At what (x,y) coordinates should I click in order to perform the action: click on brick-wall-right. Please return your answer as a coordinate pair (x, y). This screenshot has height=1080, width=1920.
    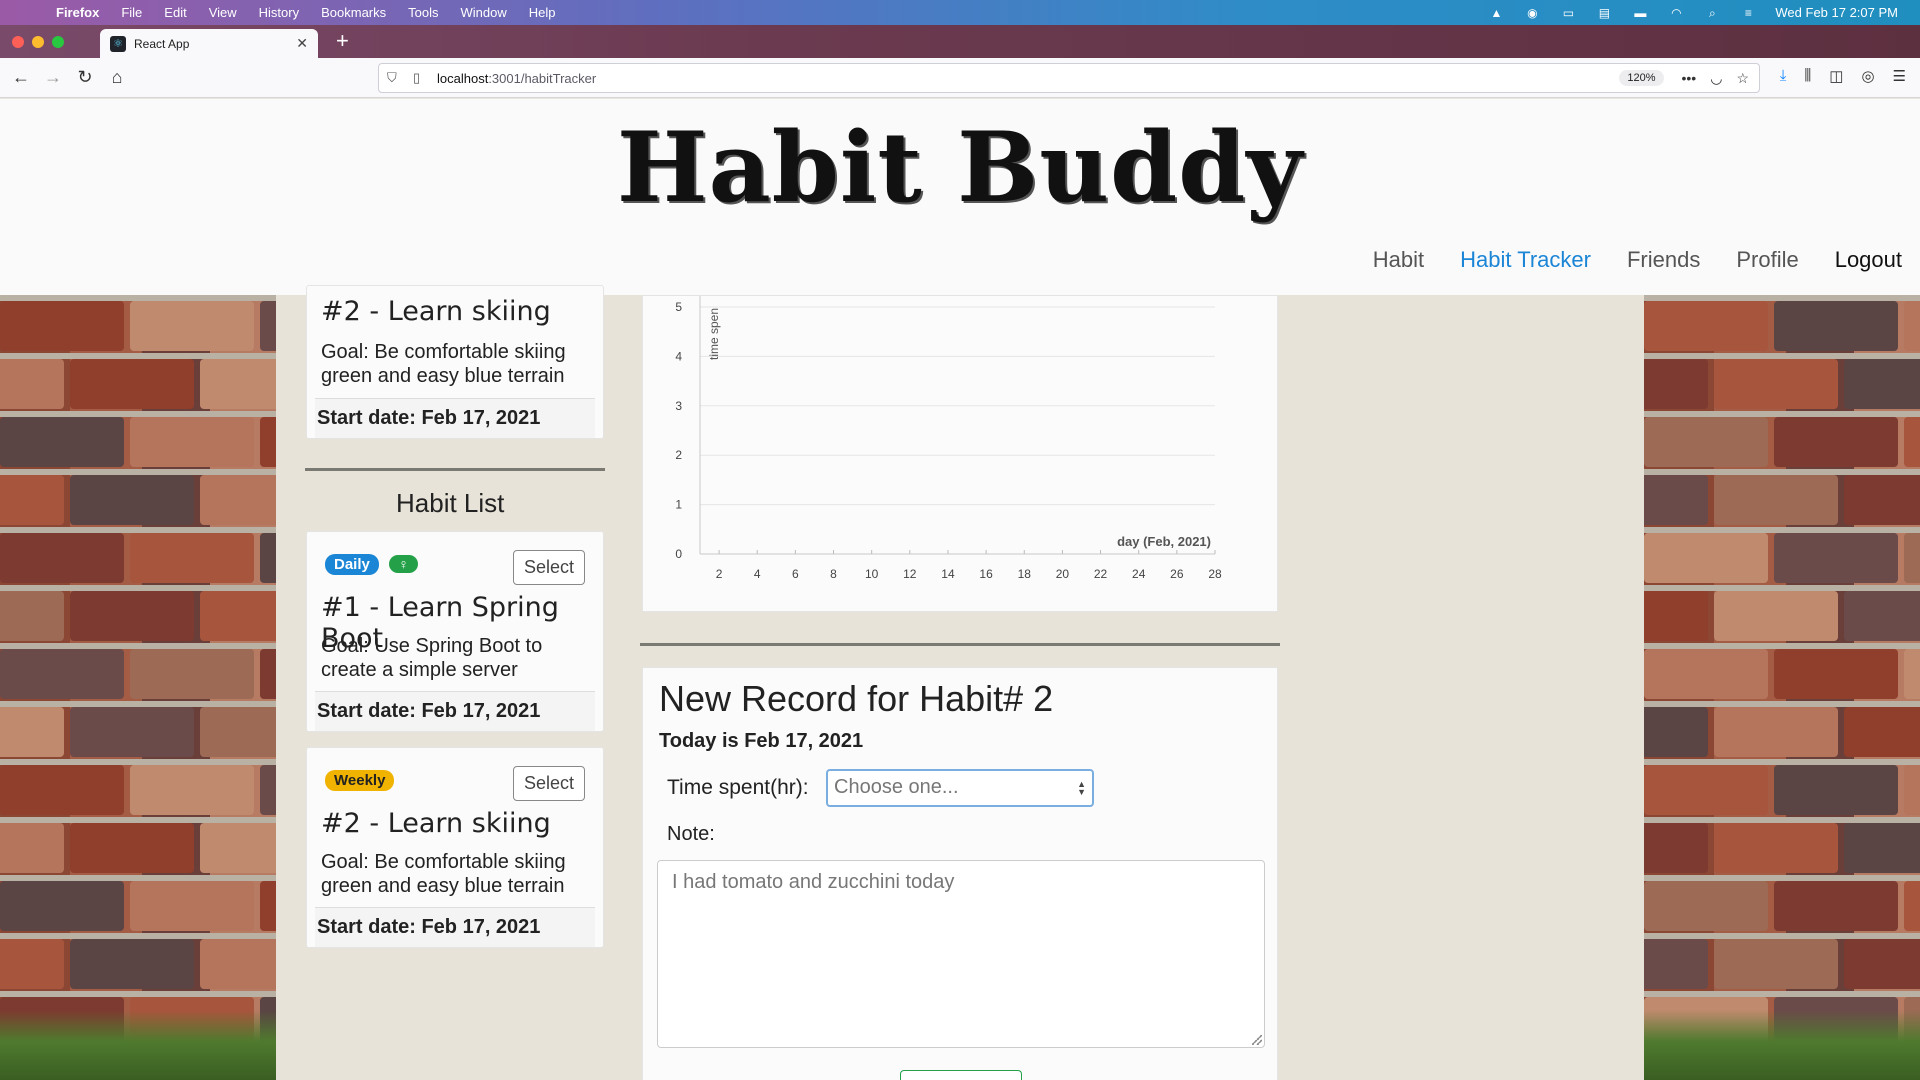
    Looking at the image, I should click on (1782, 687).